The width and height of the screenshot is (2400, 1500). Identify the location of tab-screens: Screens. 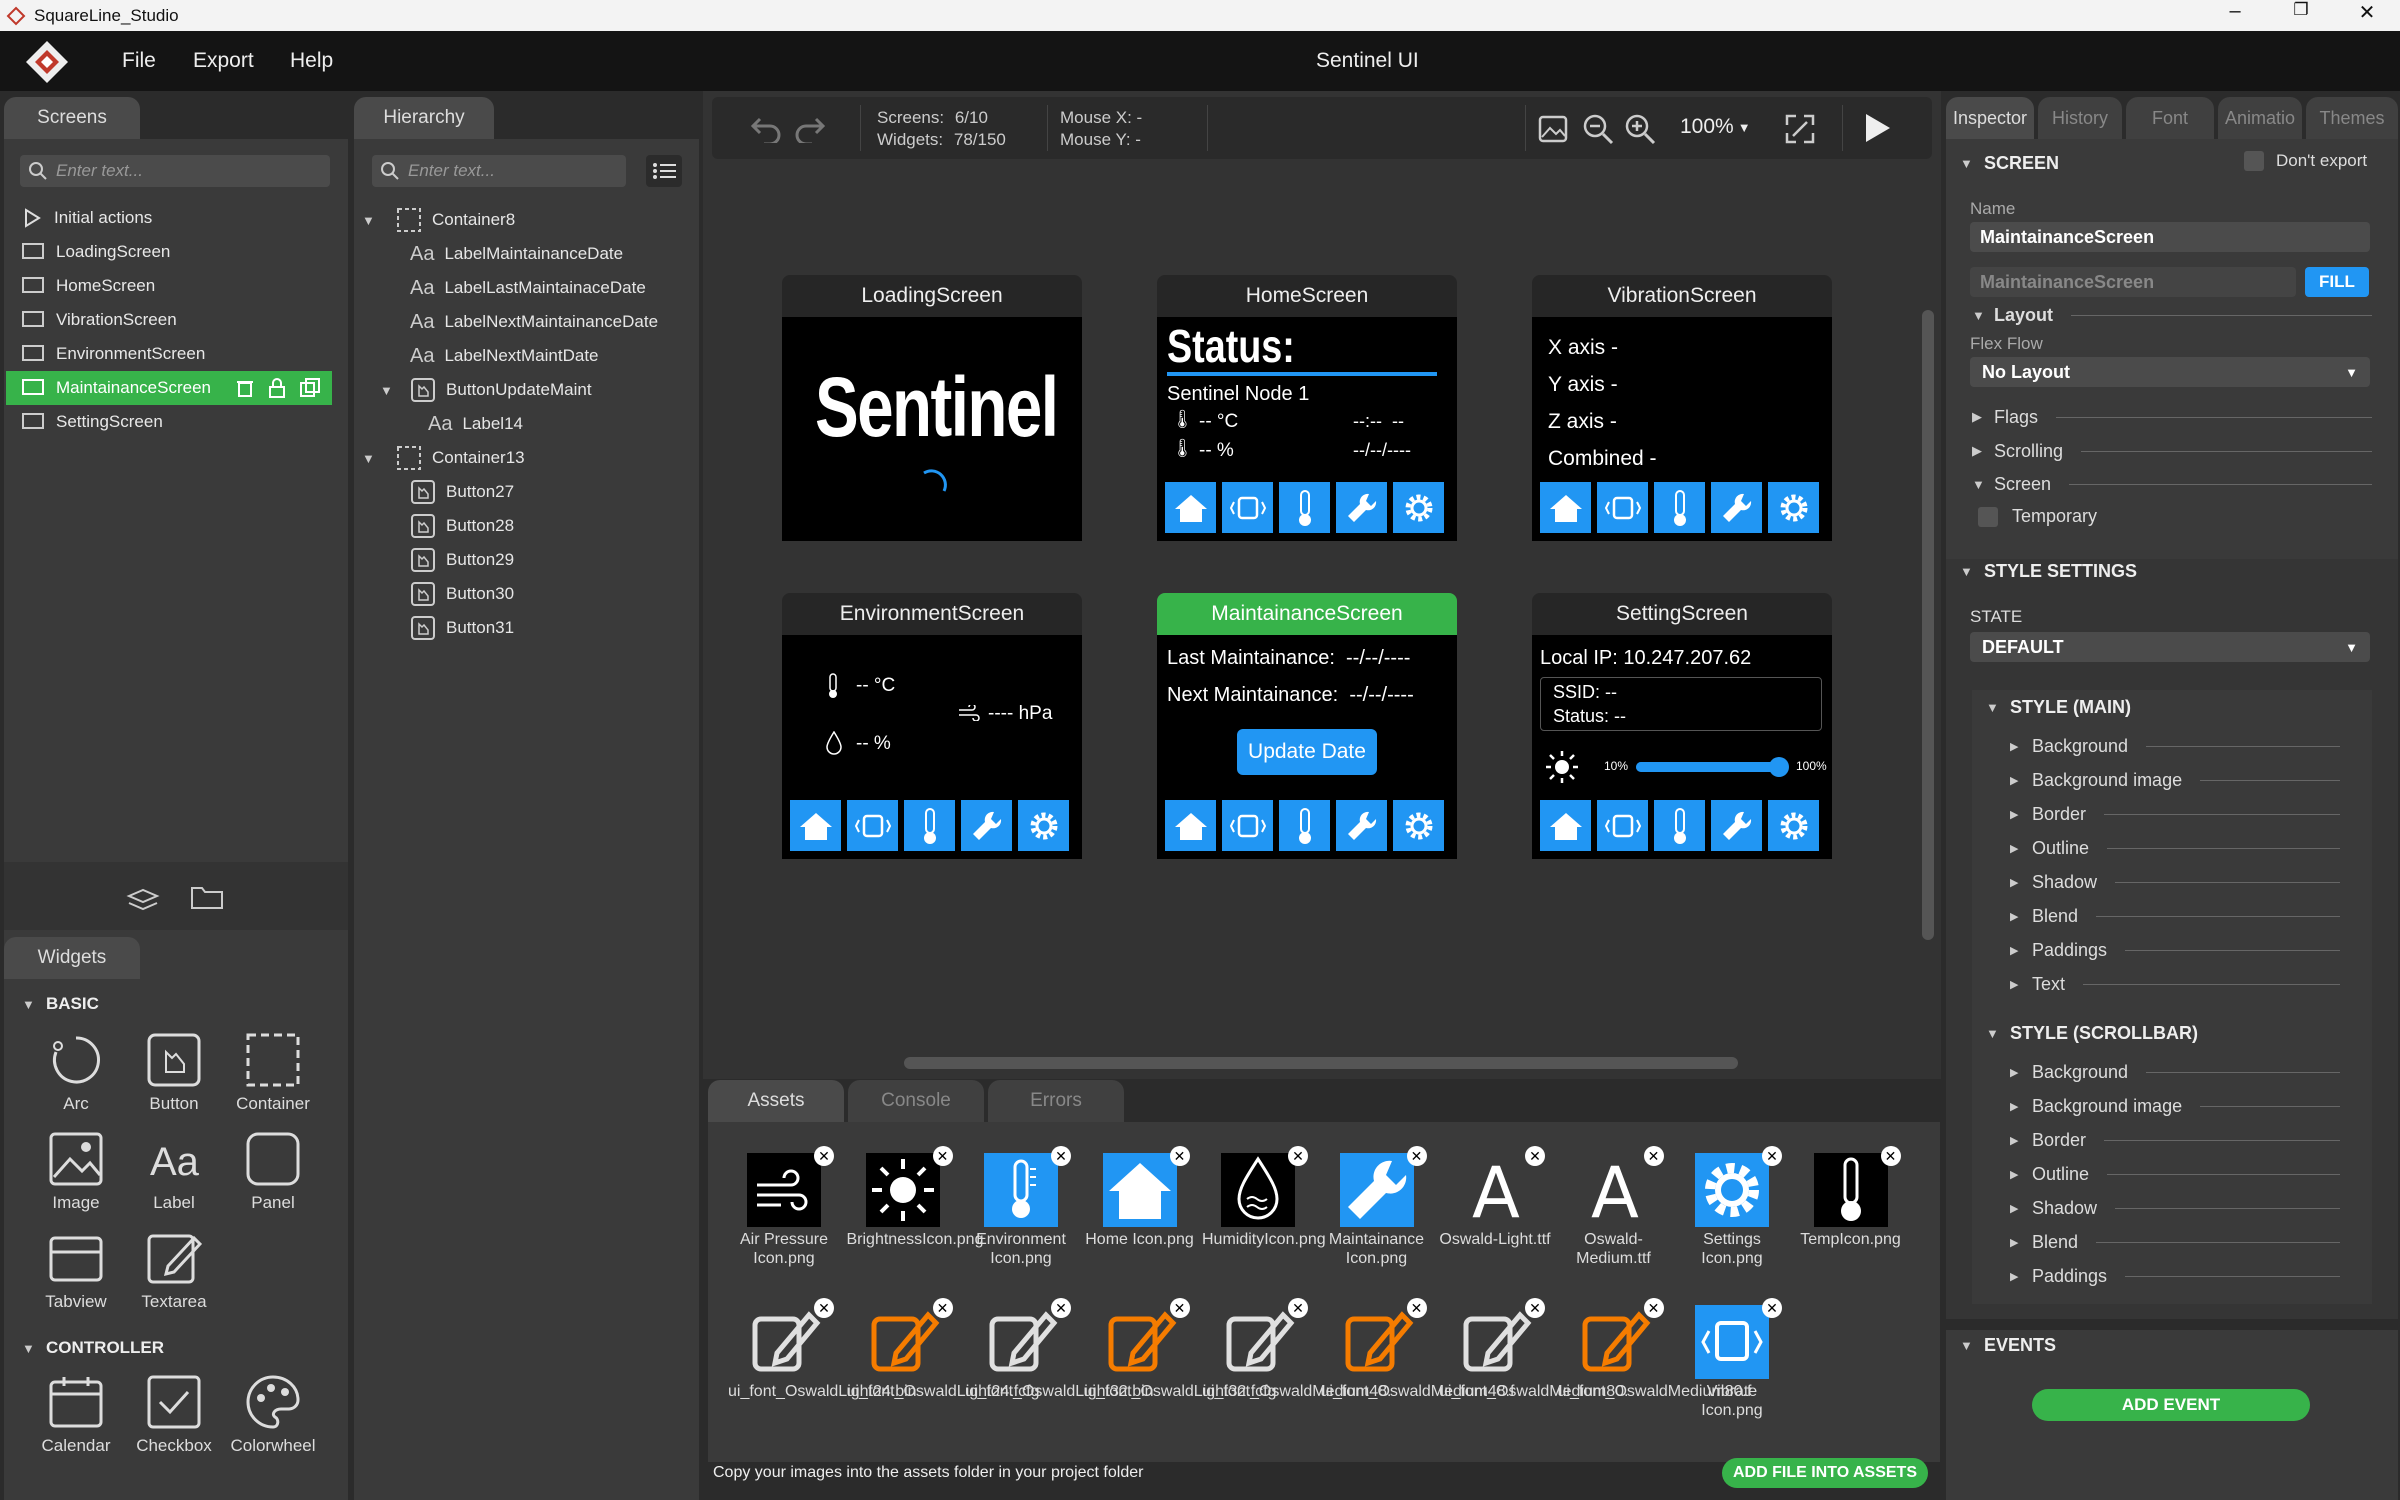
(72, 118).